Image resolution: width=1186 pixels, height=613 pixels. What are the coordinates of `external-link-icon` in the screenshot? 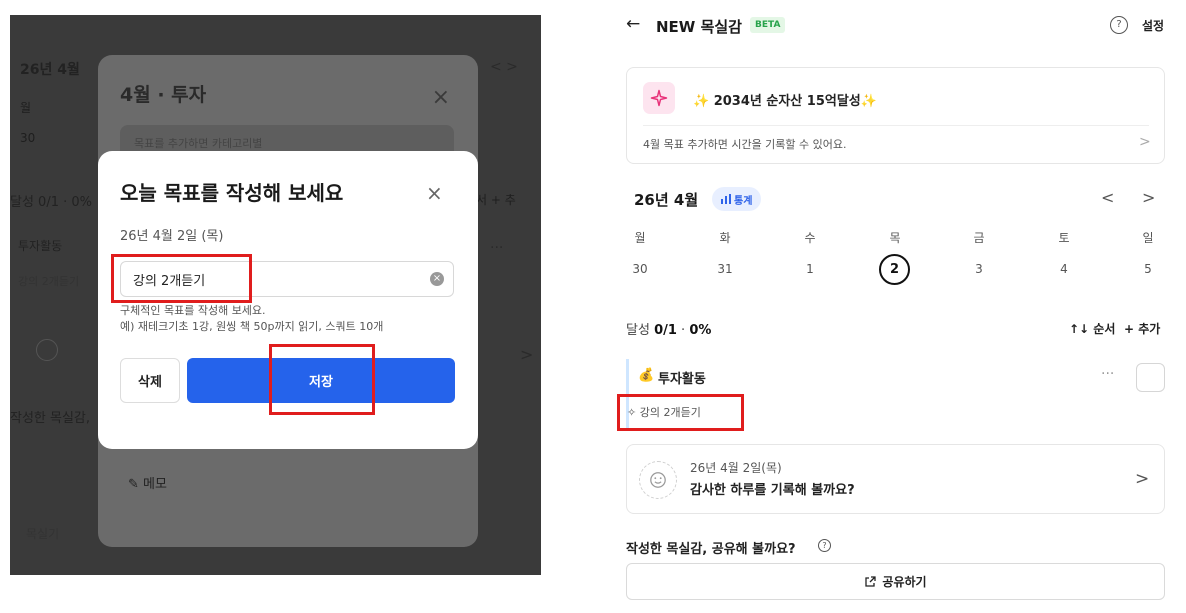 It's located at (871, 581).